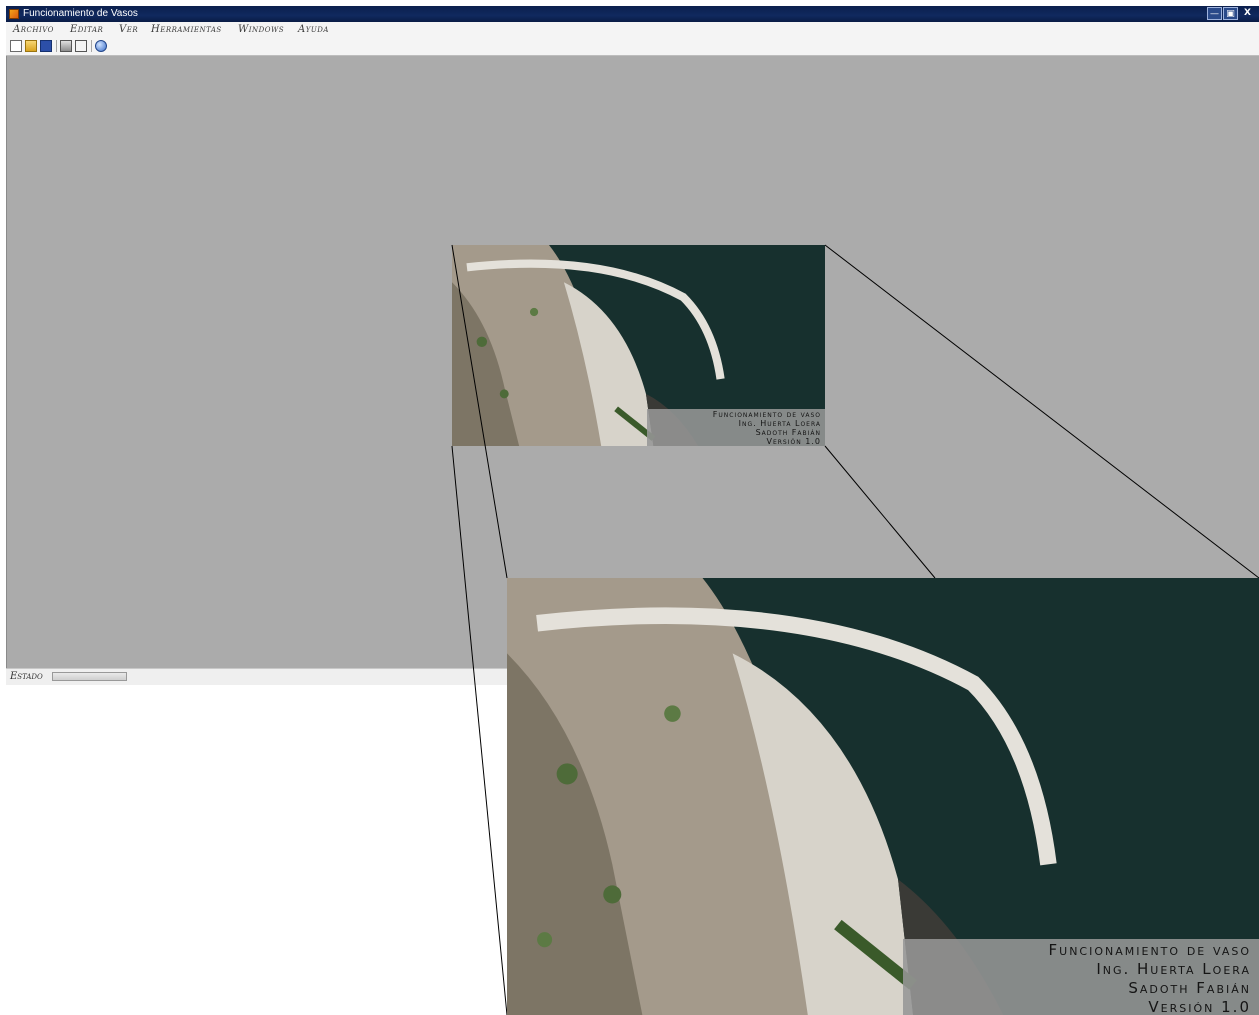 The height and width of the screenshot is (1015, 1259). What do you see at coordinates (1214, 13) in the screenshot?
I see `minimize-button: —` at bounding box center [1214, 13].